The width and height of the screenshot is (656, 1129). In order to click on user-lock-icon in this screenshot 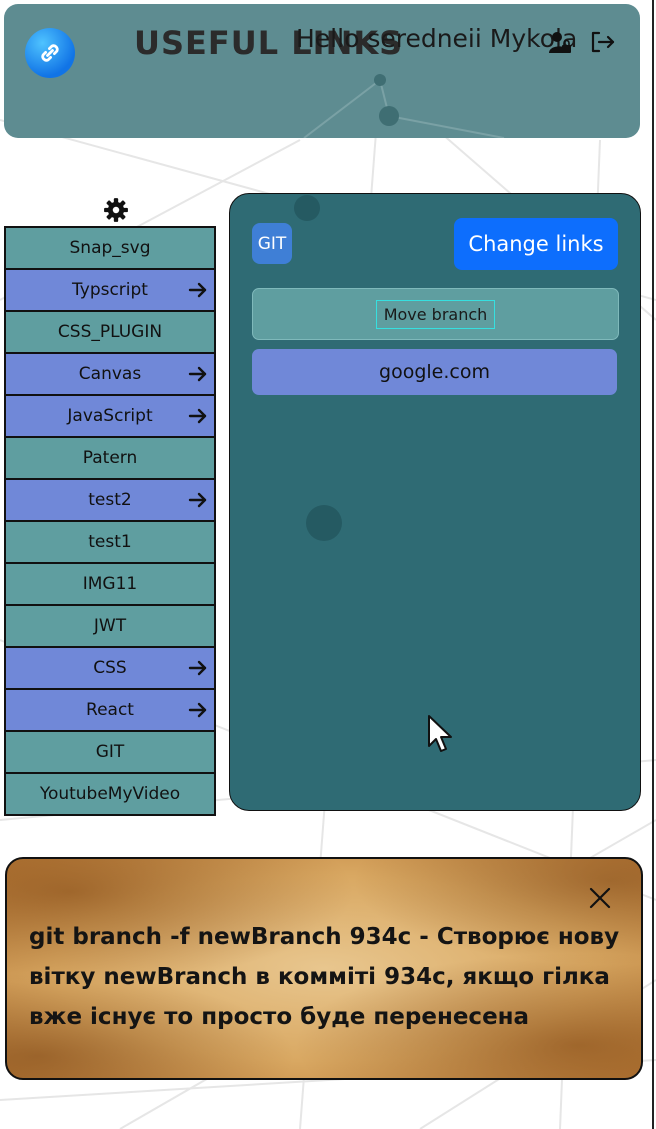, I will do `click(560, 44)`.